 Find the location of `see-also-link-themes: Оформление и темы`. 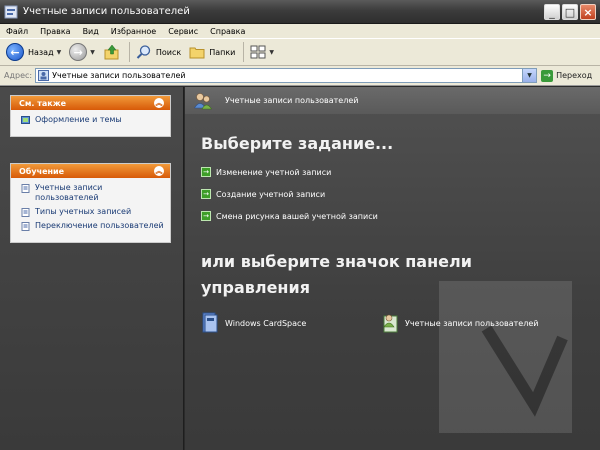

see-also-link-themes: Оформление и темы is located at coordinates (92, 120).